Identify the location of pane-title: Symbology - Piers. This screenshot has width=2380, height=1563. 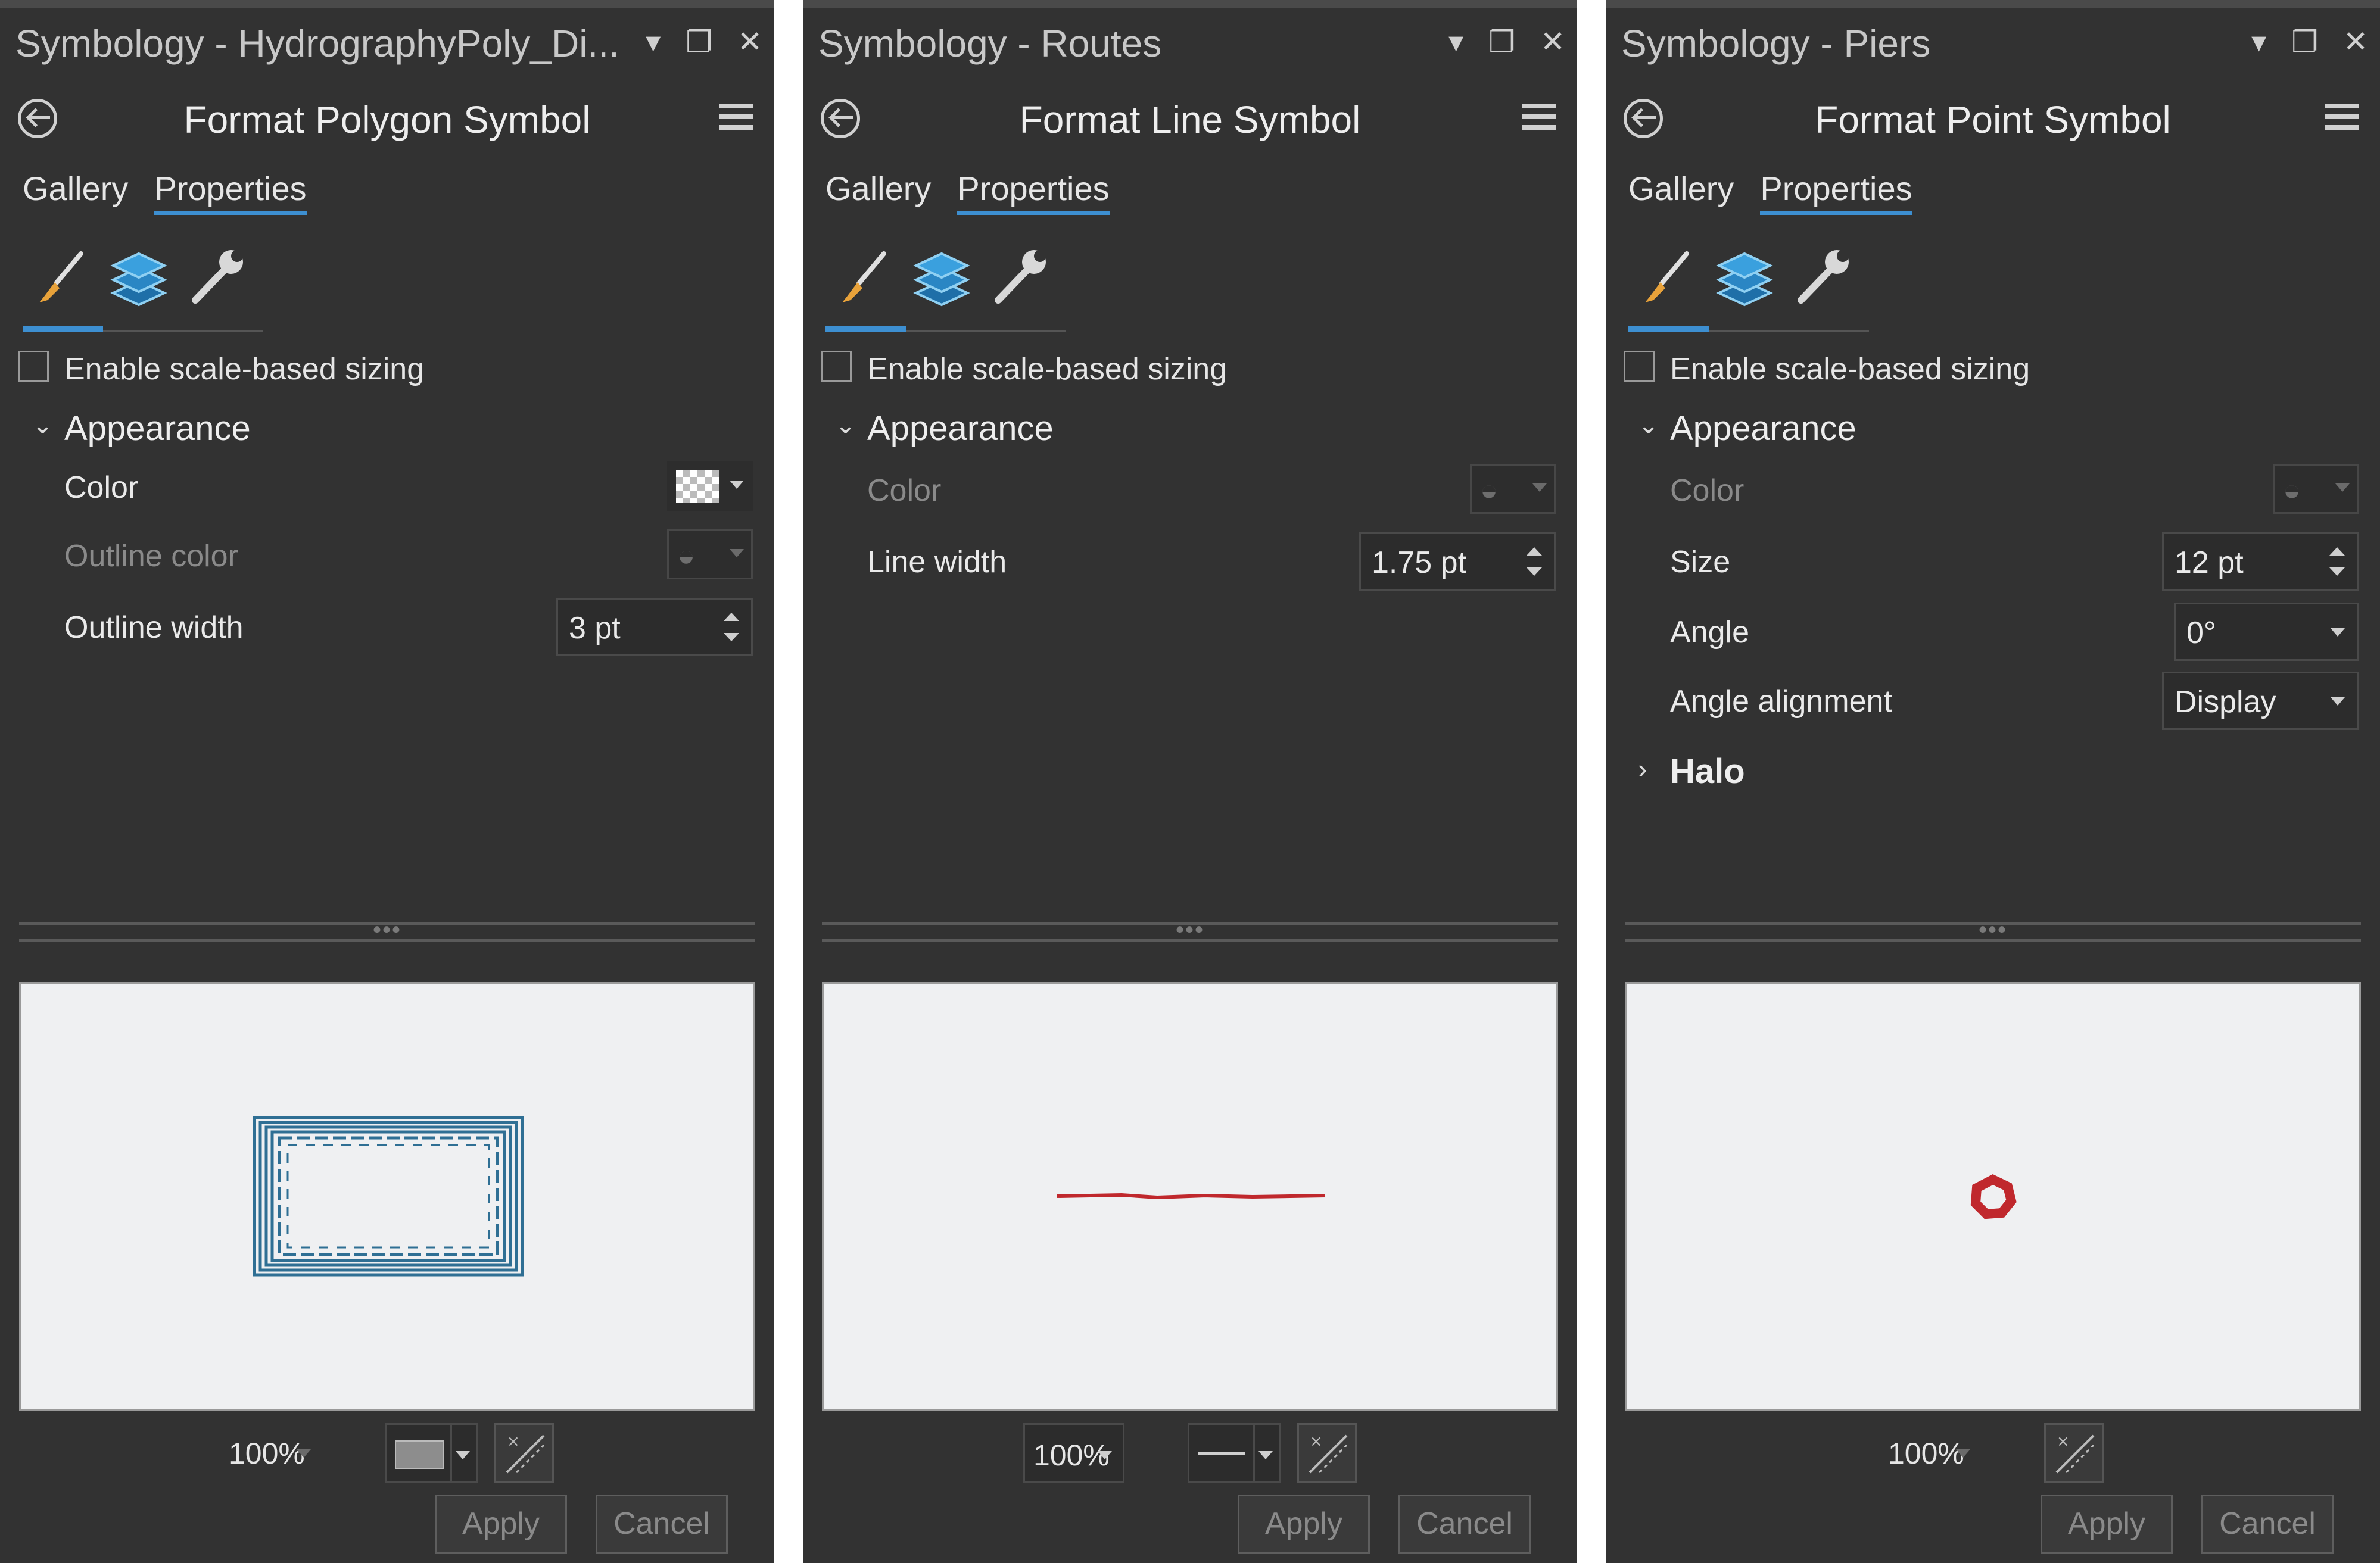
(1776, 43).